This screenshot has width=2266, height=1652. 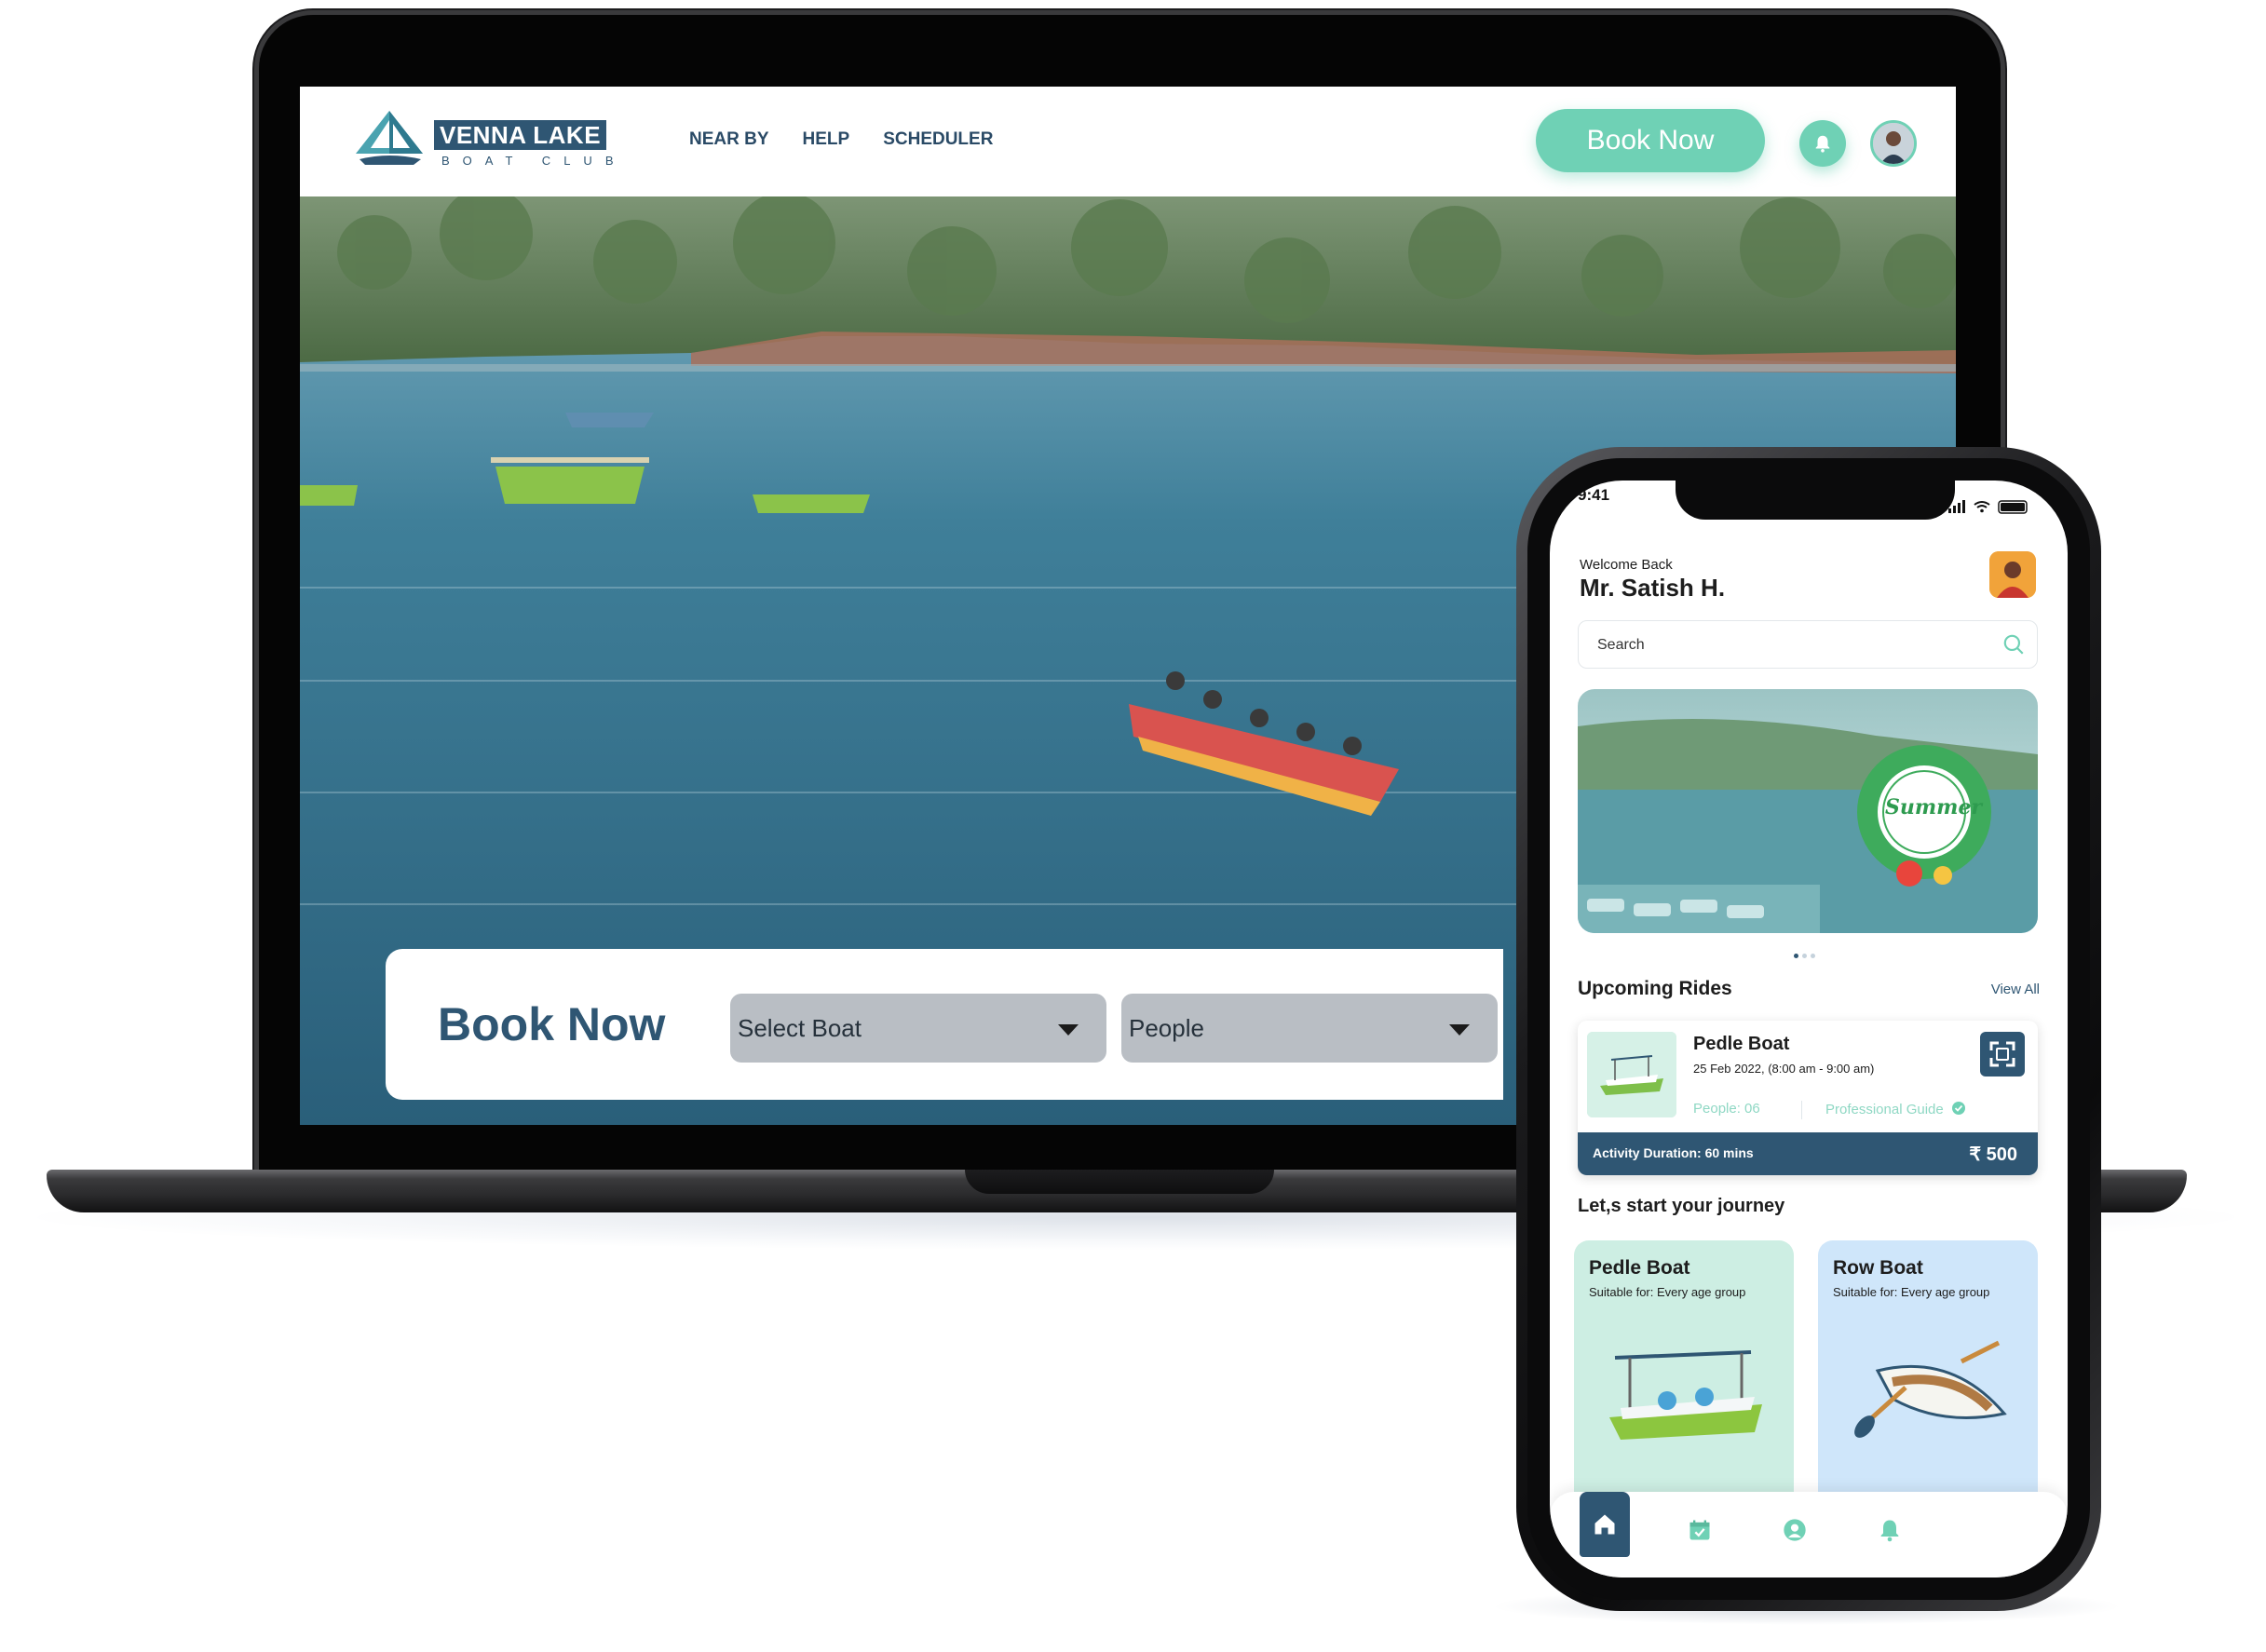 I want to click on boat-name: Row Boat, so click(x=1878, y=1268).